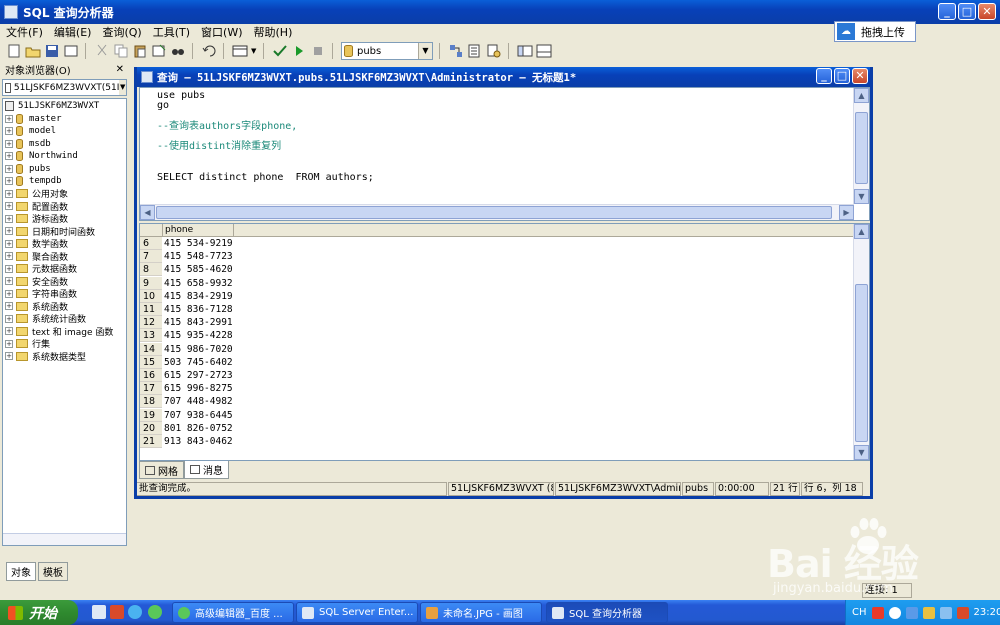 The height and width of the screenshot is (625, 1000). What do you see at coordinates (120, 69) in the screenshot?
I see `close-icon: ✕` at bounding box center [120, 69].